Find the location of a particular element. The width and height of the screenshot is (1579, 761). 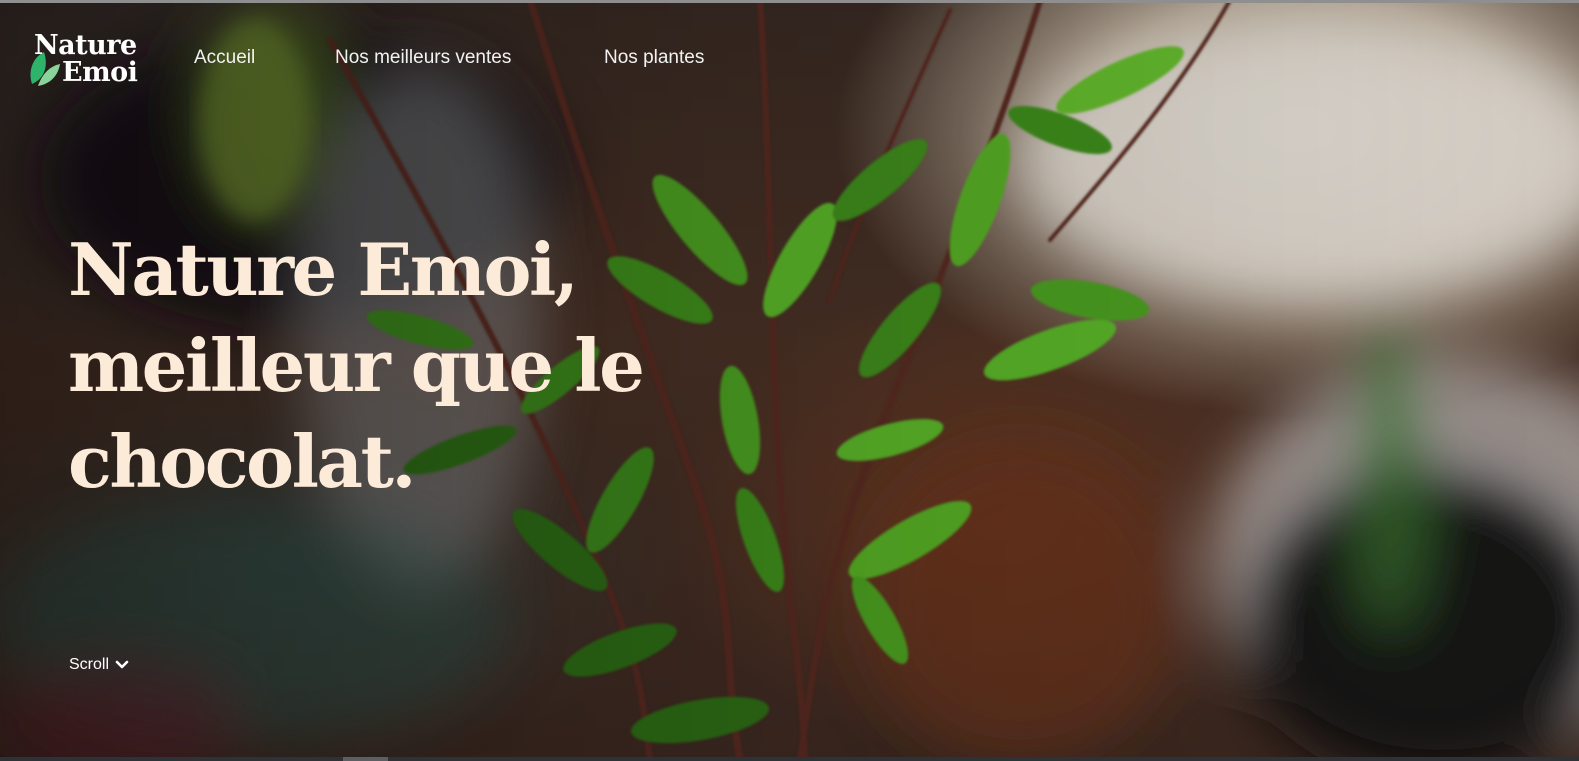

scroll-label: Scroll is located at coordinates (89, 664).